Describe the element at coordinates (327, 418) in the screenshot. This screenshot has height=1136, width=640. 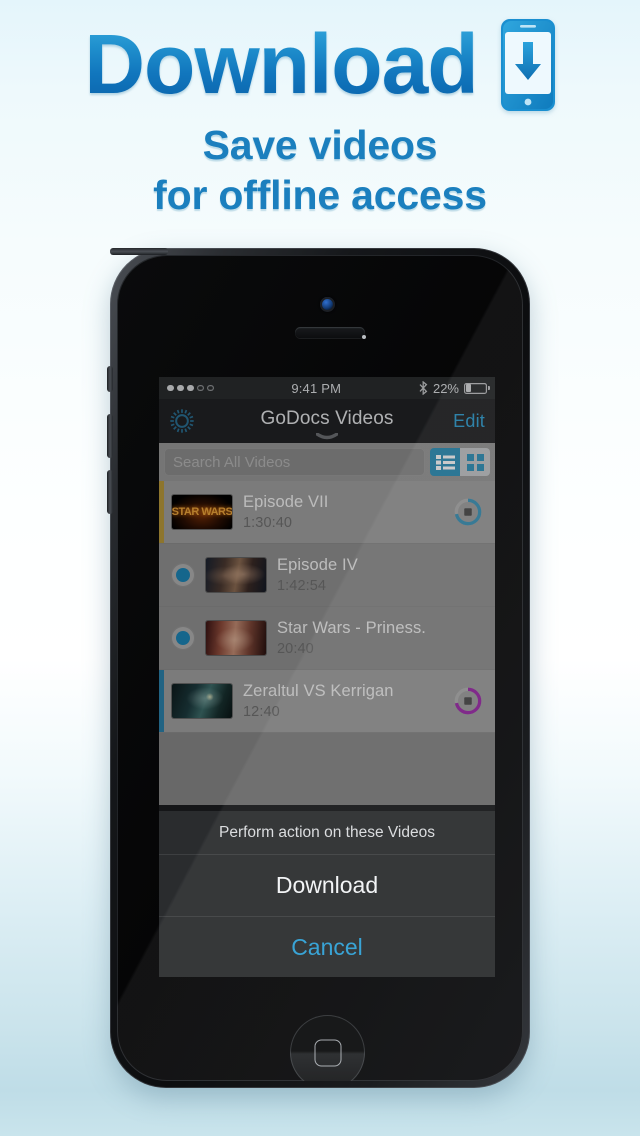
I see `page-title: GoDocs Videos` at that location.